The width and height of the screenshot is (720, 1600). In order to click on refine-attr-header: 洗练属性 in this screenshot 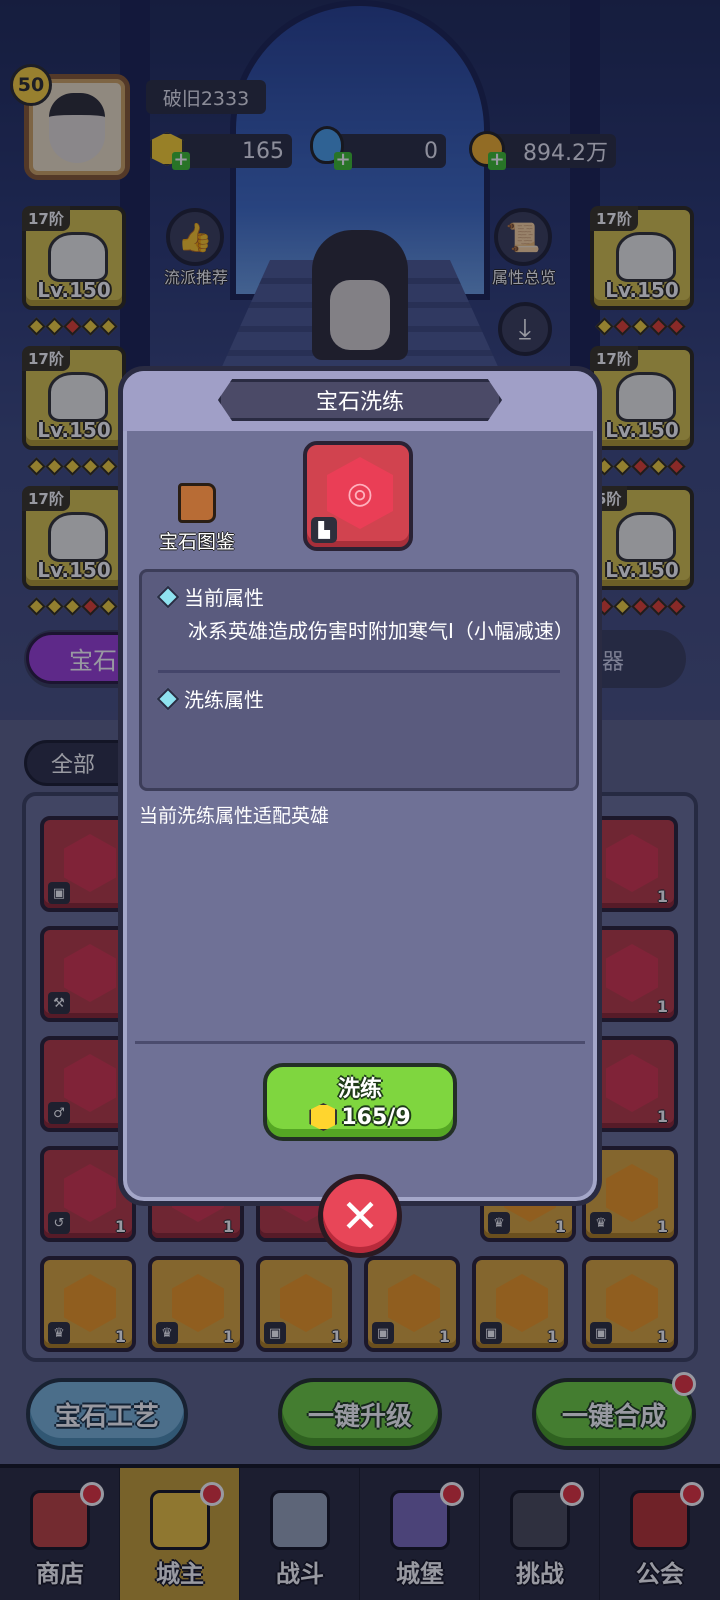, I will do `click(210, 698)`.